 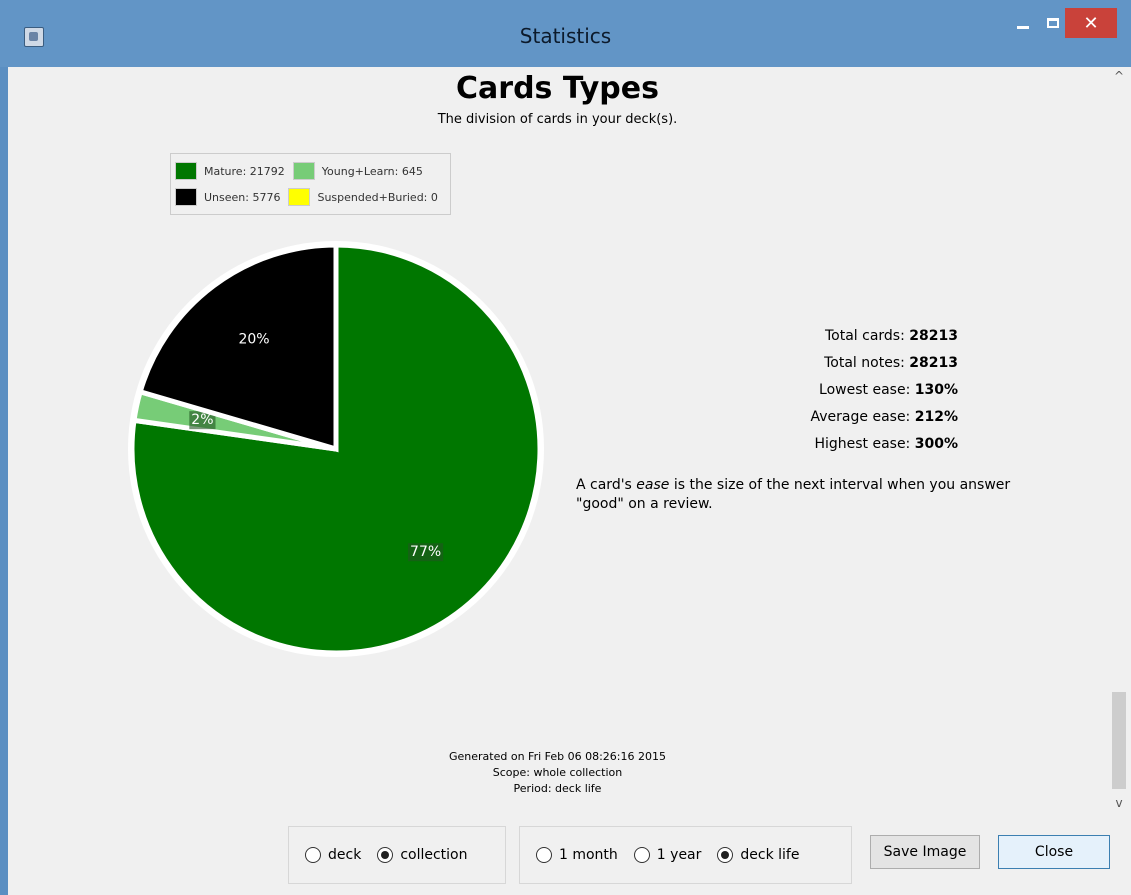 I want to click on period-info: Period: deck life, so click(x=557, y=788).